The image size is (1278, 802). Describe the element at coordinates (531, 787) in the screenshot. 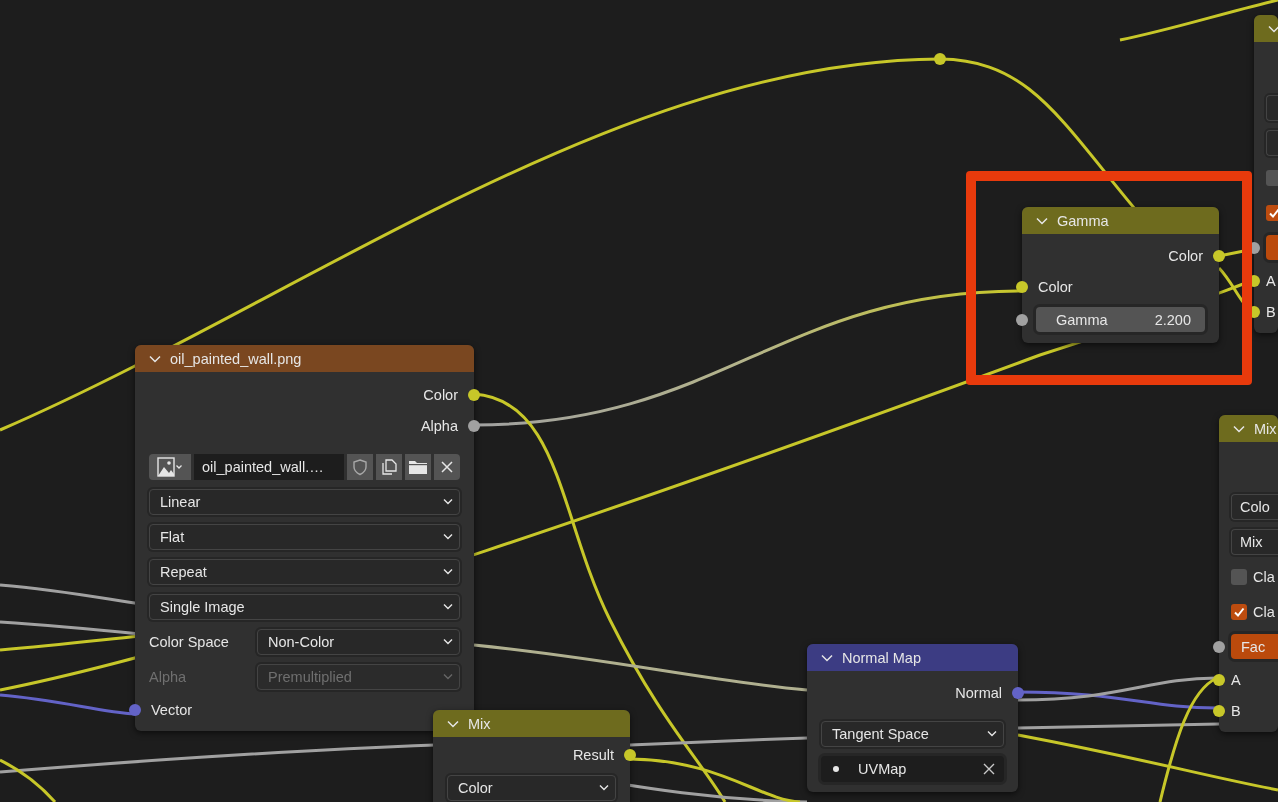

I see `dropdown: Color` at that location.